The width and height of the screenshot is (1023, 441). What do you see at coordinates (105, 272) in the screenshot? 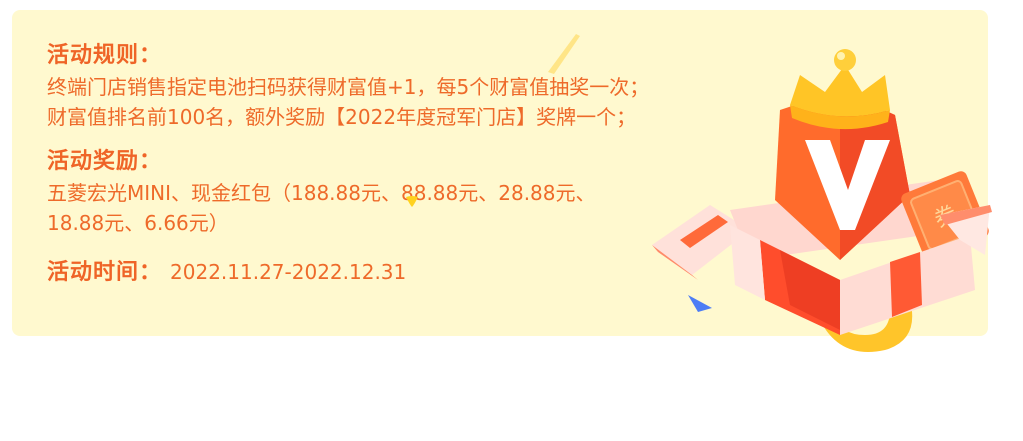
I see `time-heading: 活动时间：` at bounding box center [105, 272].